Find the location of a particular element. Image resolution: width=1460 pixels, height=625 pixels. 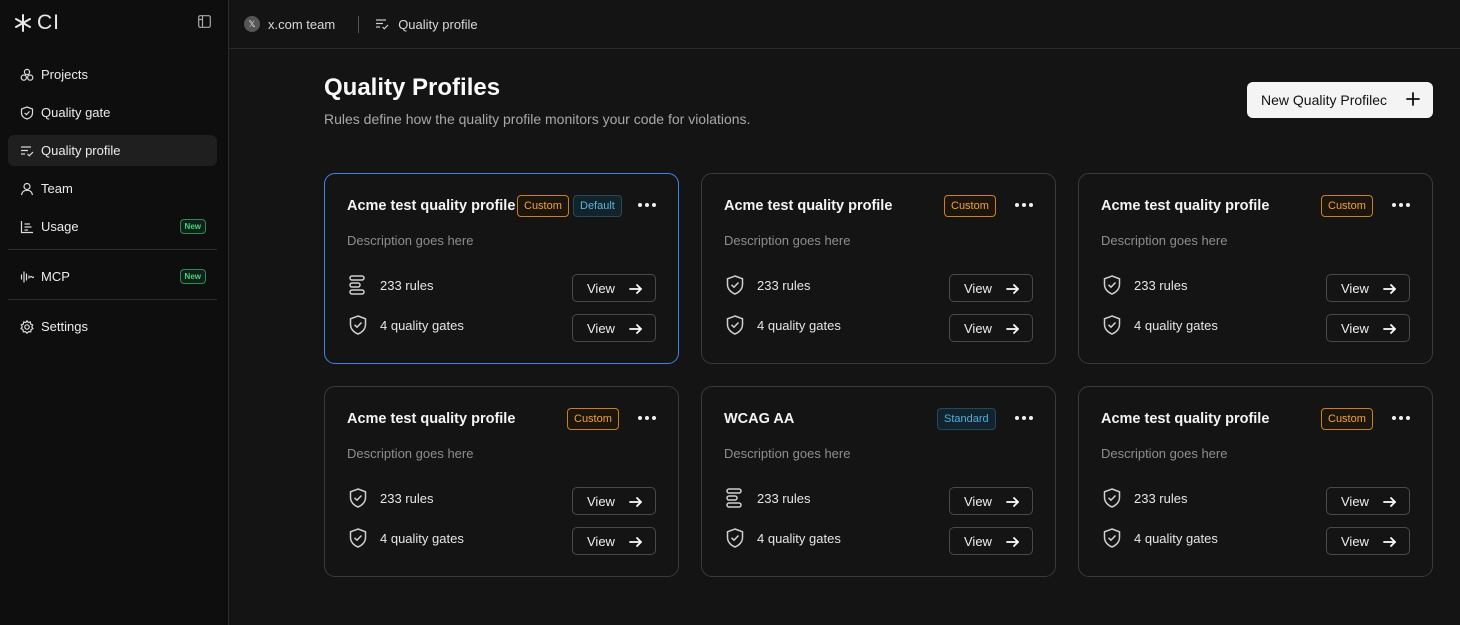

breadcrumb-separator is located at coordinates (359, 24).